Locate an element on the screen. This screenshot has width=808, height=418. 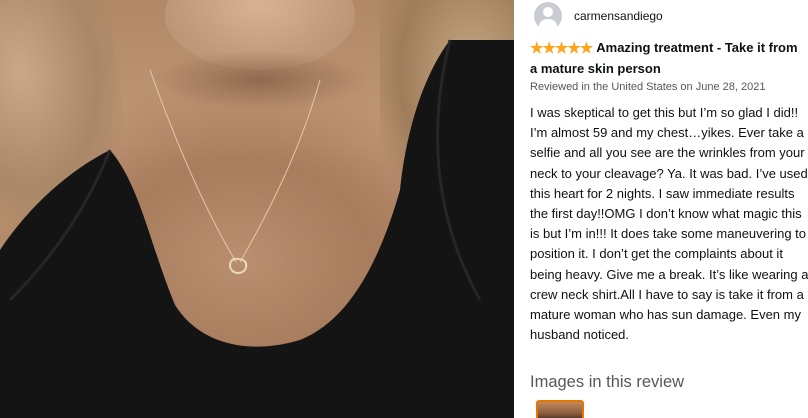
reviewer-name: carmensandiego is located at coordinates (618, 16).